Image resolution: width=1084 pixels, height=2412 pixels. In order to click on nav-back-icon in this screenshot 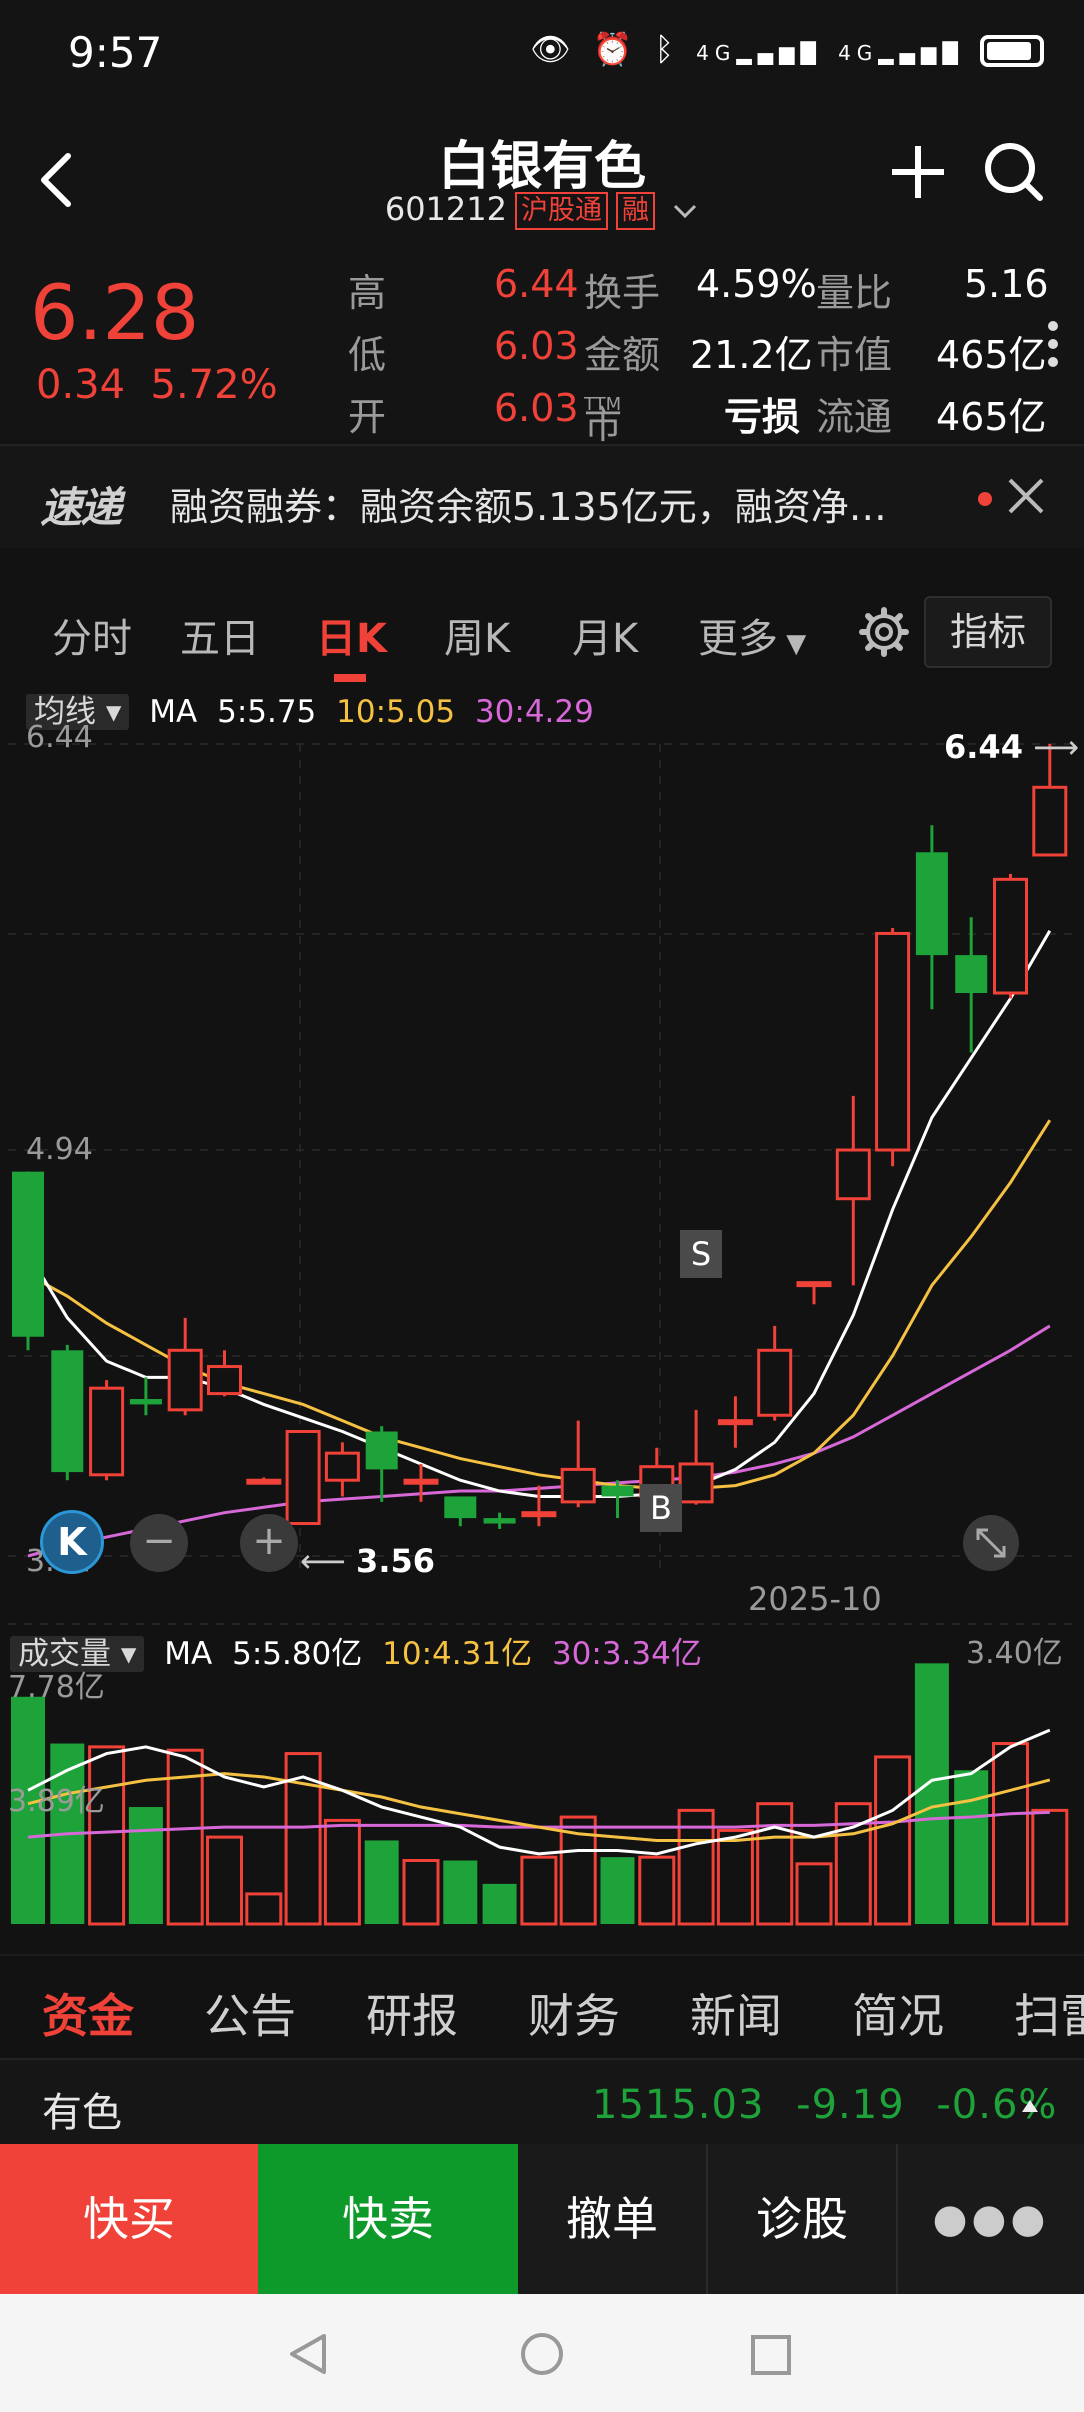, I will do `click(308, 2354)`.